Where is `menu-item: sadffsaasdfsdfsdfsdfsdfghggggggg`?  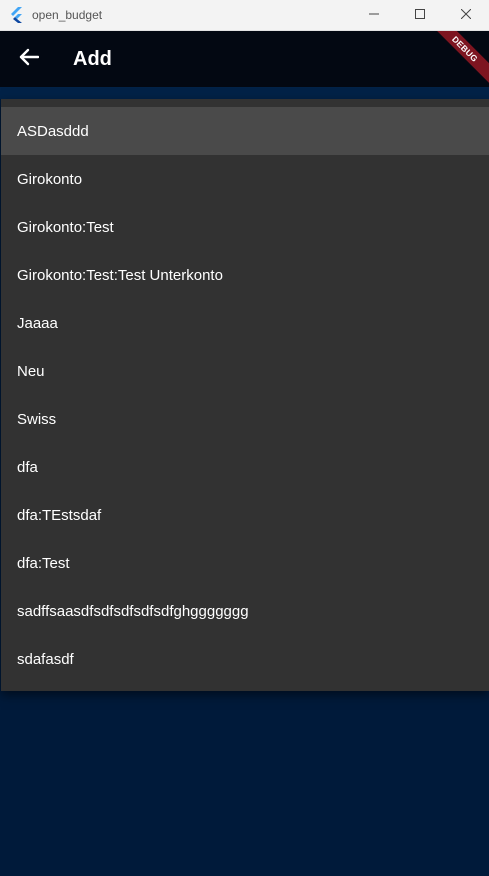
menu-item: sadffsaasdfsdfsdfsdfsdfghggggggg is located at coordinates (245, 611).